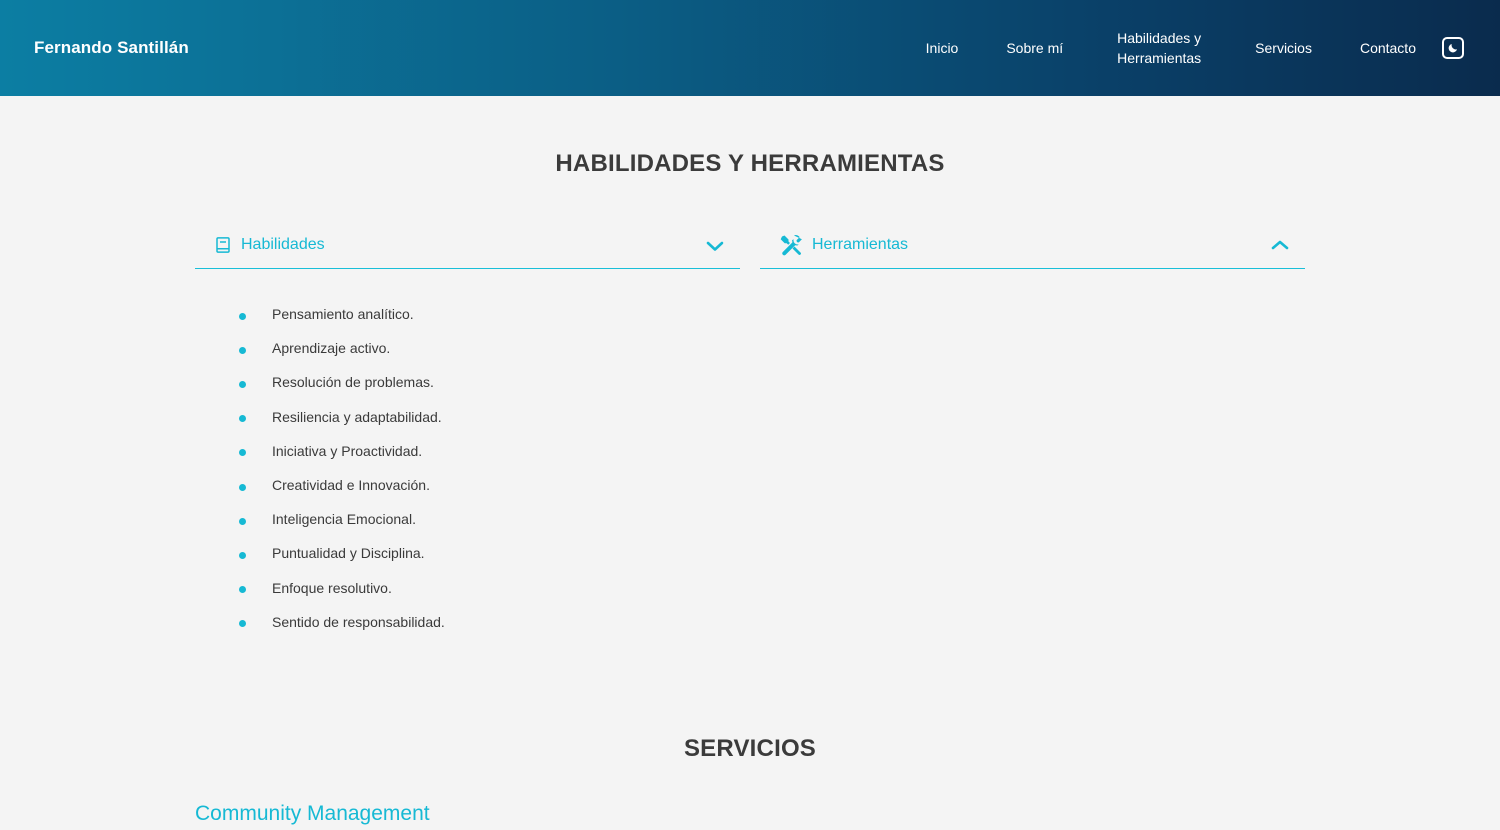  Describe the element at coordinates (750, 748) in the screenshot. I see `section-title-servicios: SERVICIOS` at that location.